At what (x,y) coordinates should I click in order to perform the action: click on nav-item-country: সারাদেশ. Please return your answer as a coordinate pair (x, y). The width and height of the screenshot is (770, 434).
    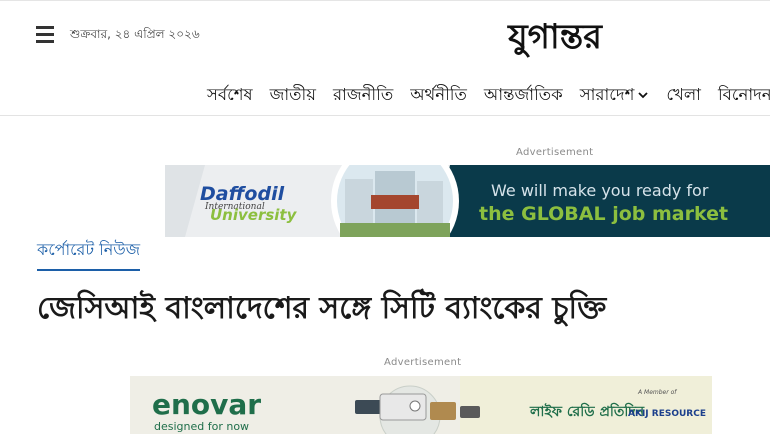
    Looking at the image, I should click on (615, 95).